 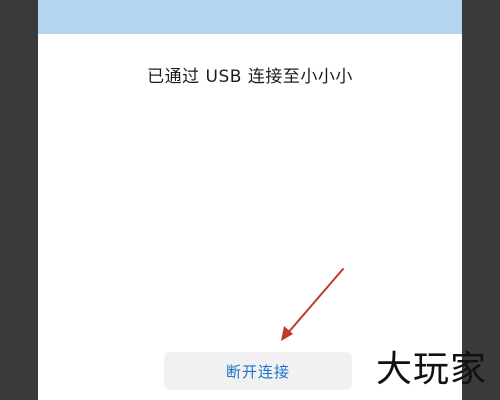 I want to click on watermark-logo: 大玩家, so click(x=432, y=369).